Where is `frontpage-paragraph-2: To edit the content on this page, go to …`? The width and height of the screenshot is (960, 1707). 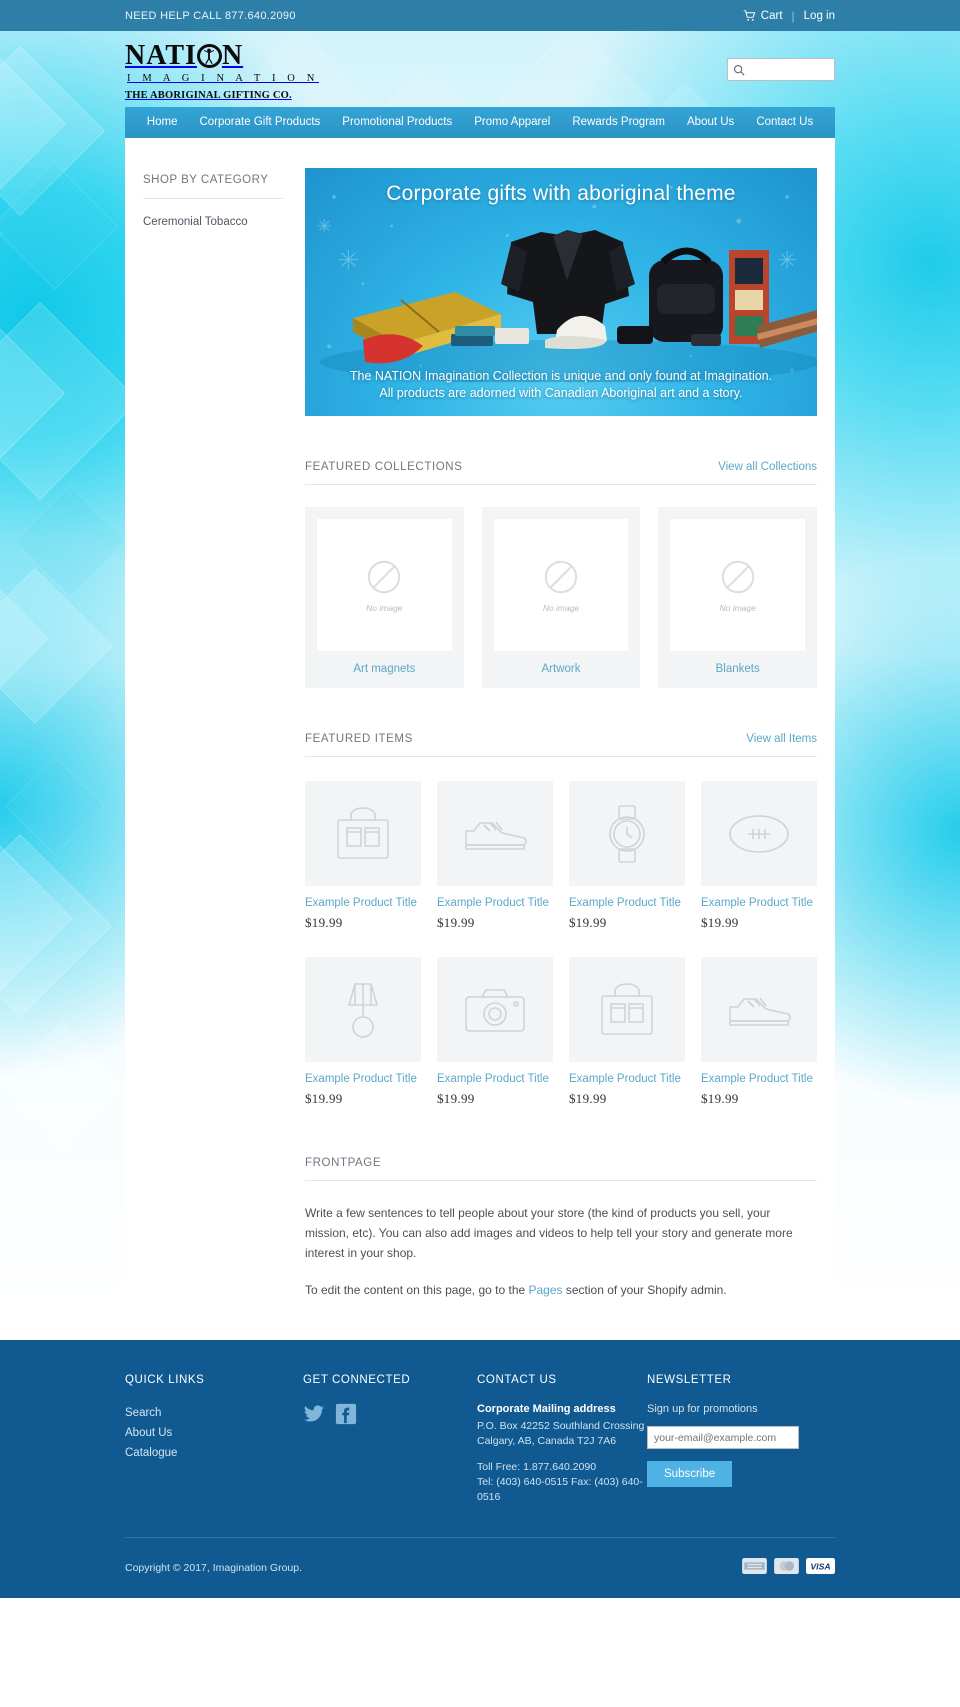
frontpage-paragraph-2: To edit the content on this page, go to … is located at coordinates (561, 1290).